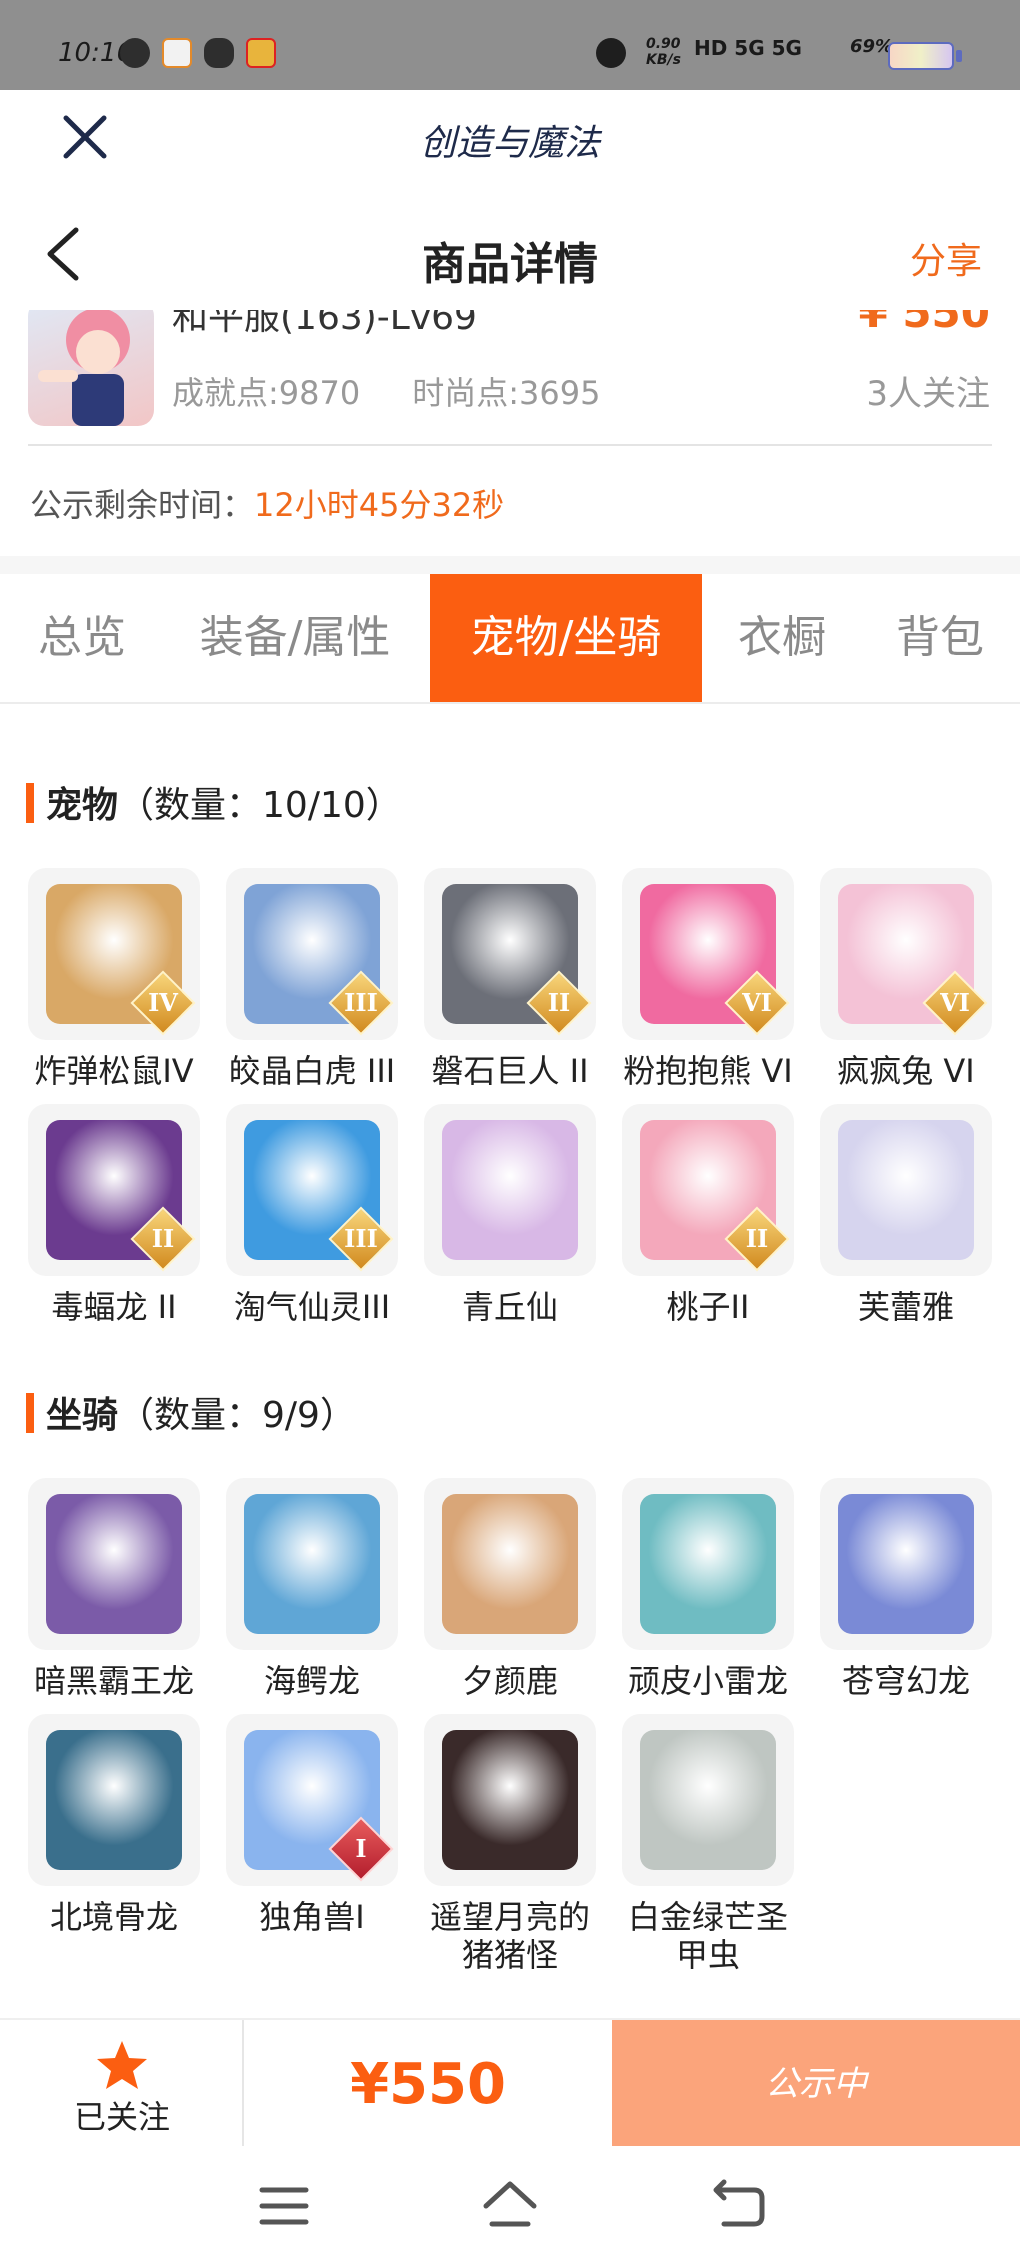 The height and width of the screenshot is (2267, 1020). Describe the element at coordinates (757, 1002) in the screenshot. I see `tier-badge-label: VI` at that location.